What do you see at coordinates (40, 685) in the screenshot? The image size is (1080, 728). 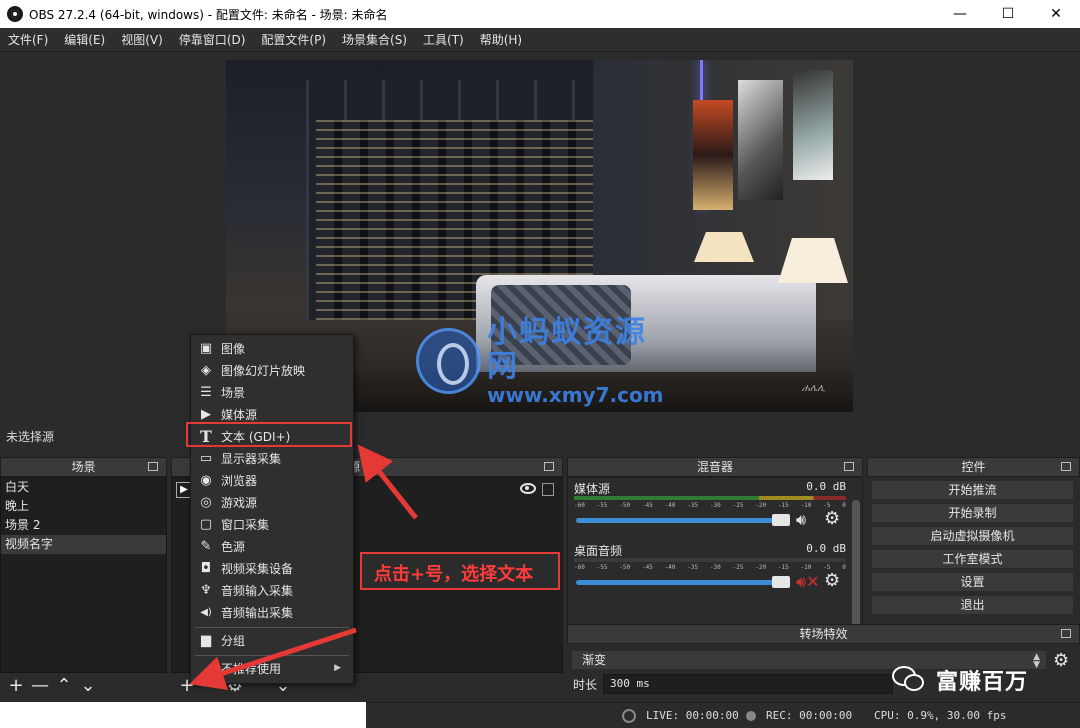 I see `remove-scene-button: —` at bounding box center [40, 685].